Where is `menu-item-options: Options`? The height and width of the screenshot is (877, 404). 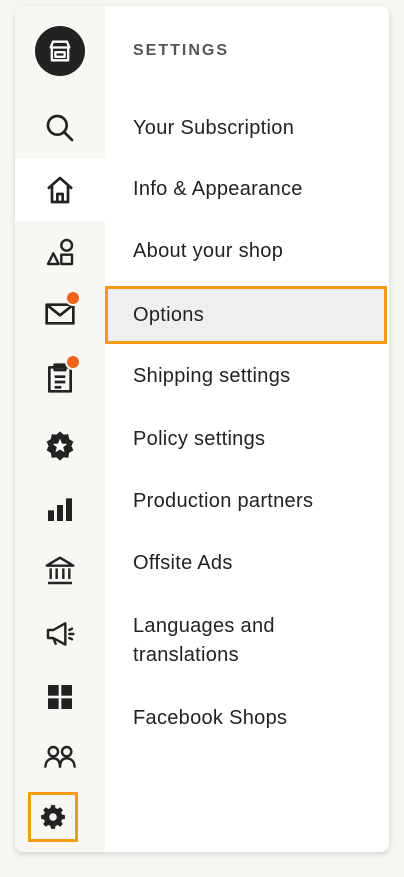 menu-item-options: Options is located at coordinates (246, 315).